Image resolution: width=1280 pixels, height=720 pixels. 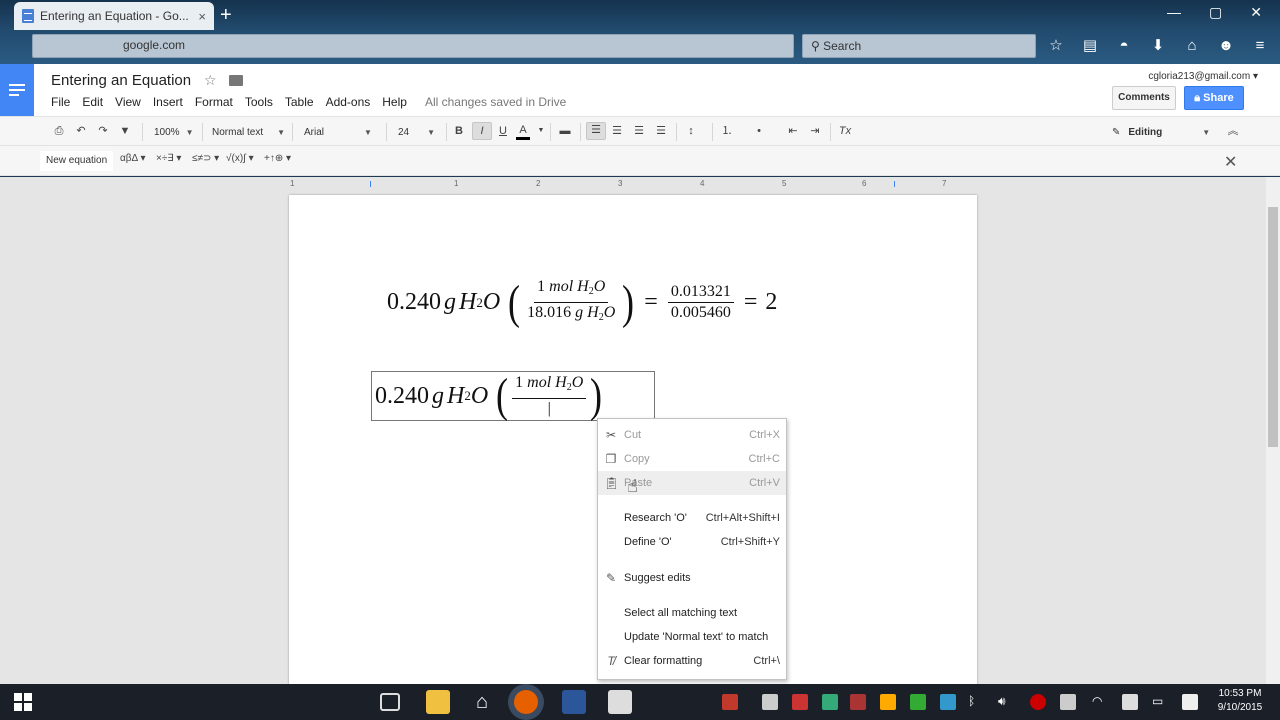 What do you see at coordinates (976, 702) in the screenshot?
I see `bluetooth-icon: ᛒ` at bounding box center [976, 702].